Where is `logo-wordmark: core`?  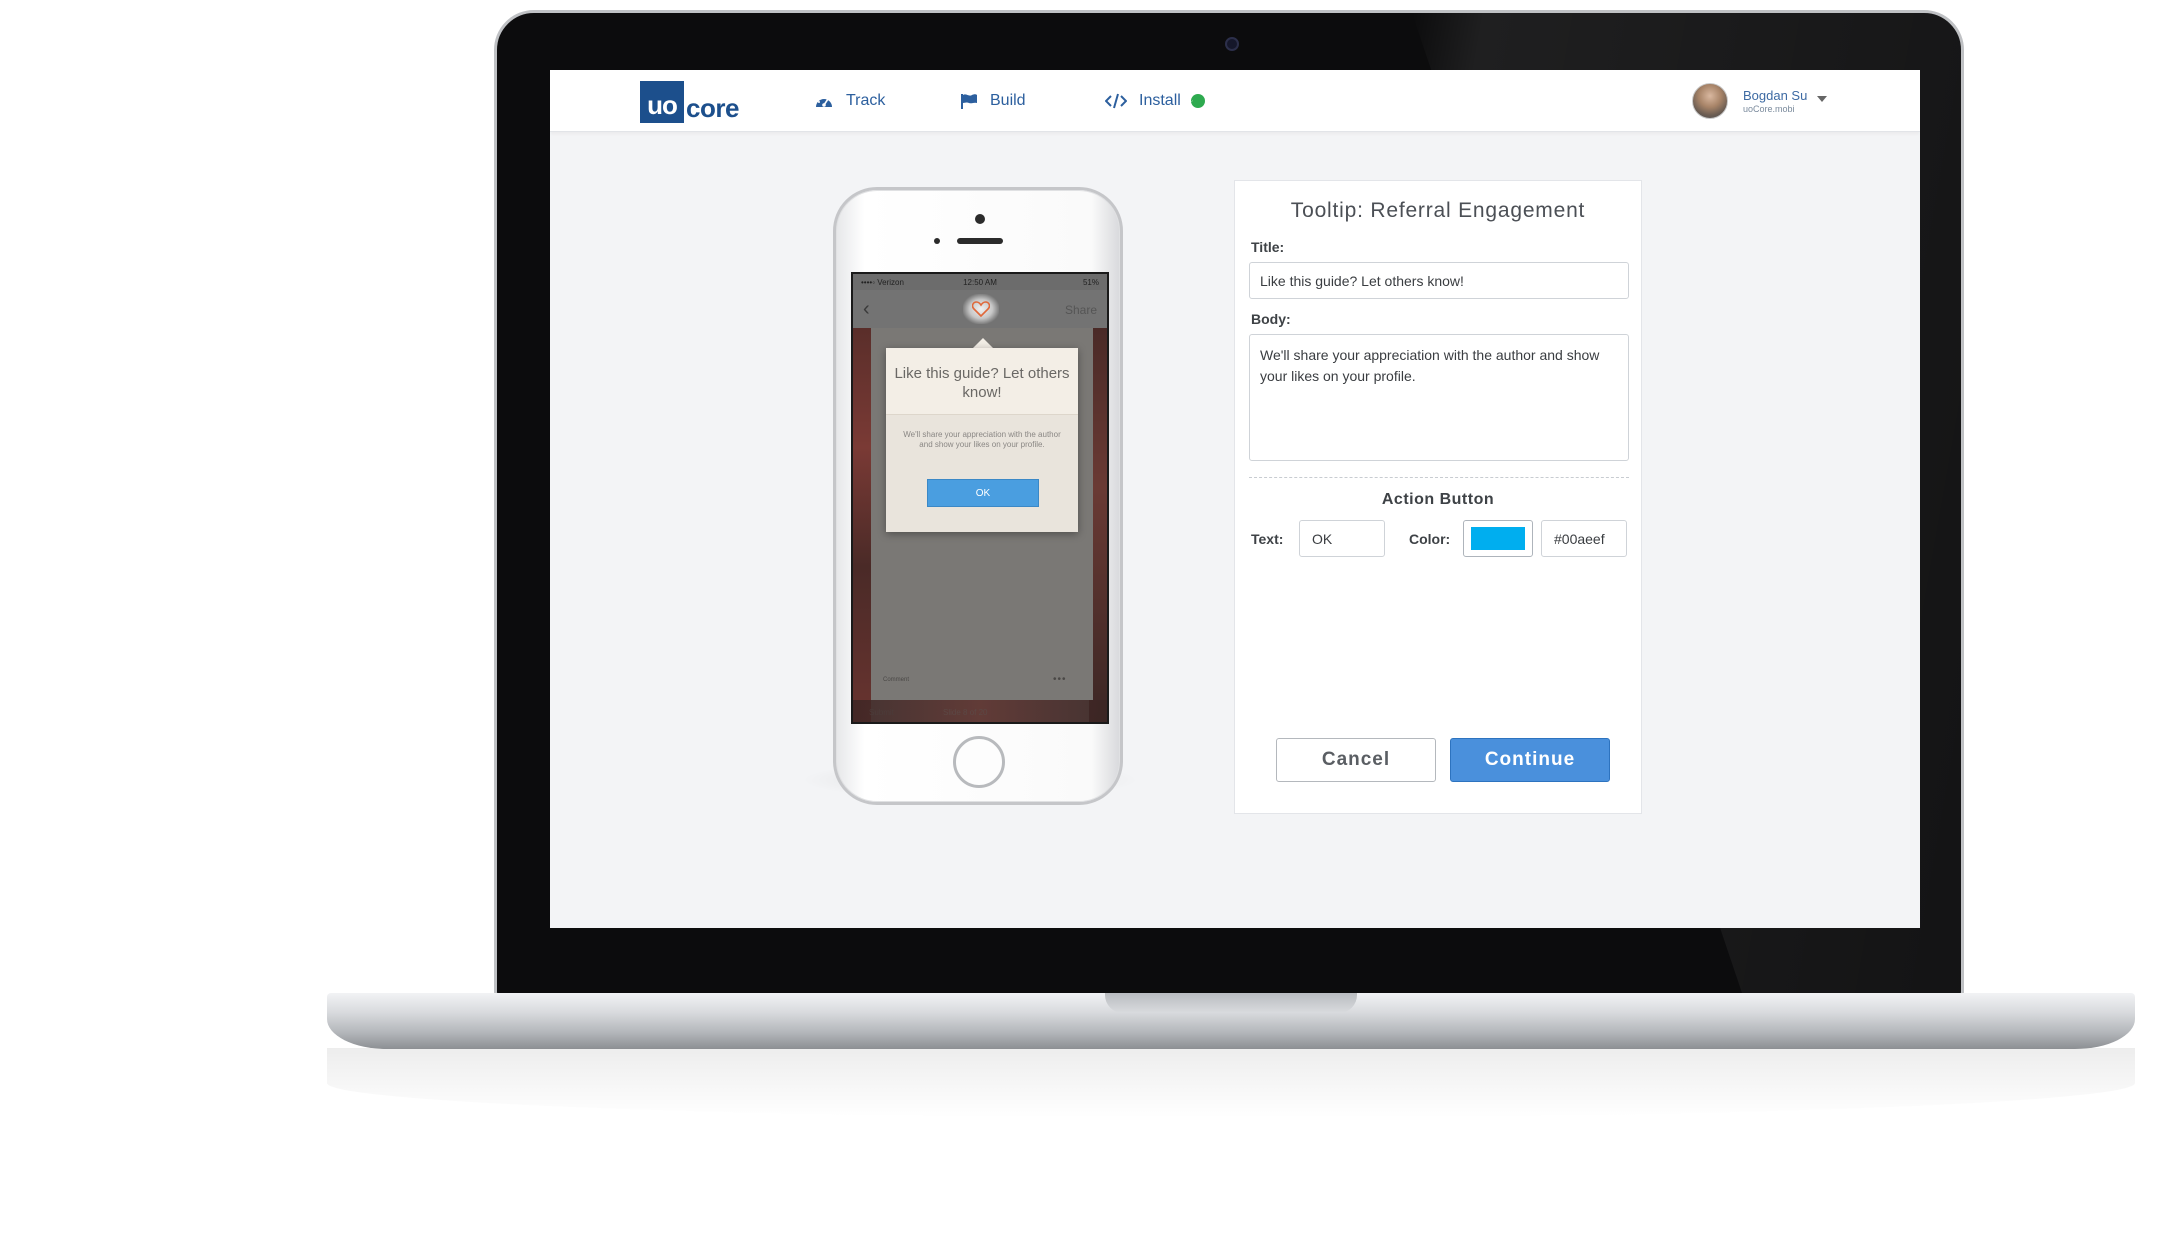 logo-wordmark: core is located at coordinates (712, 108).